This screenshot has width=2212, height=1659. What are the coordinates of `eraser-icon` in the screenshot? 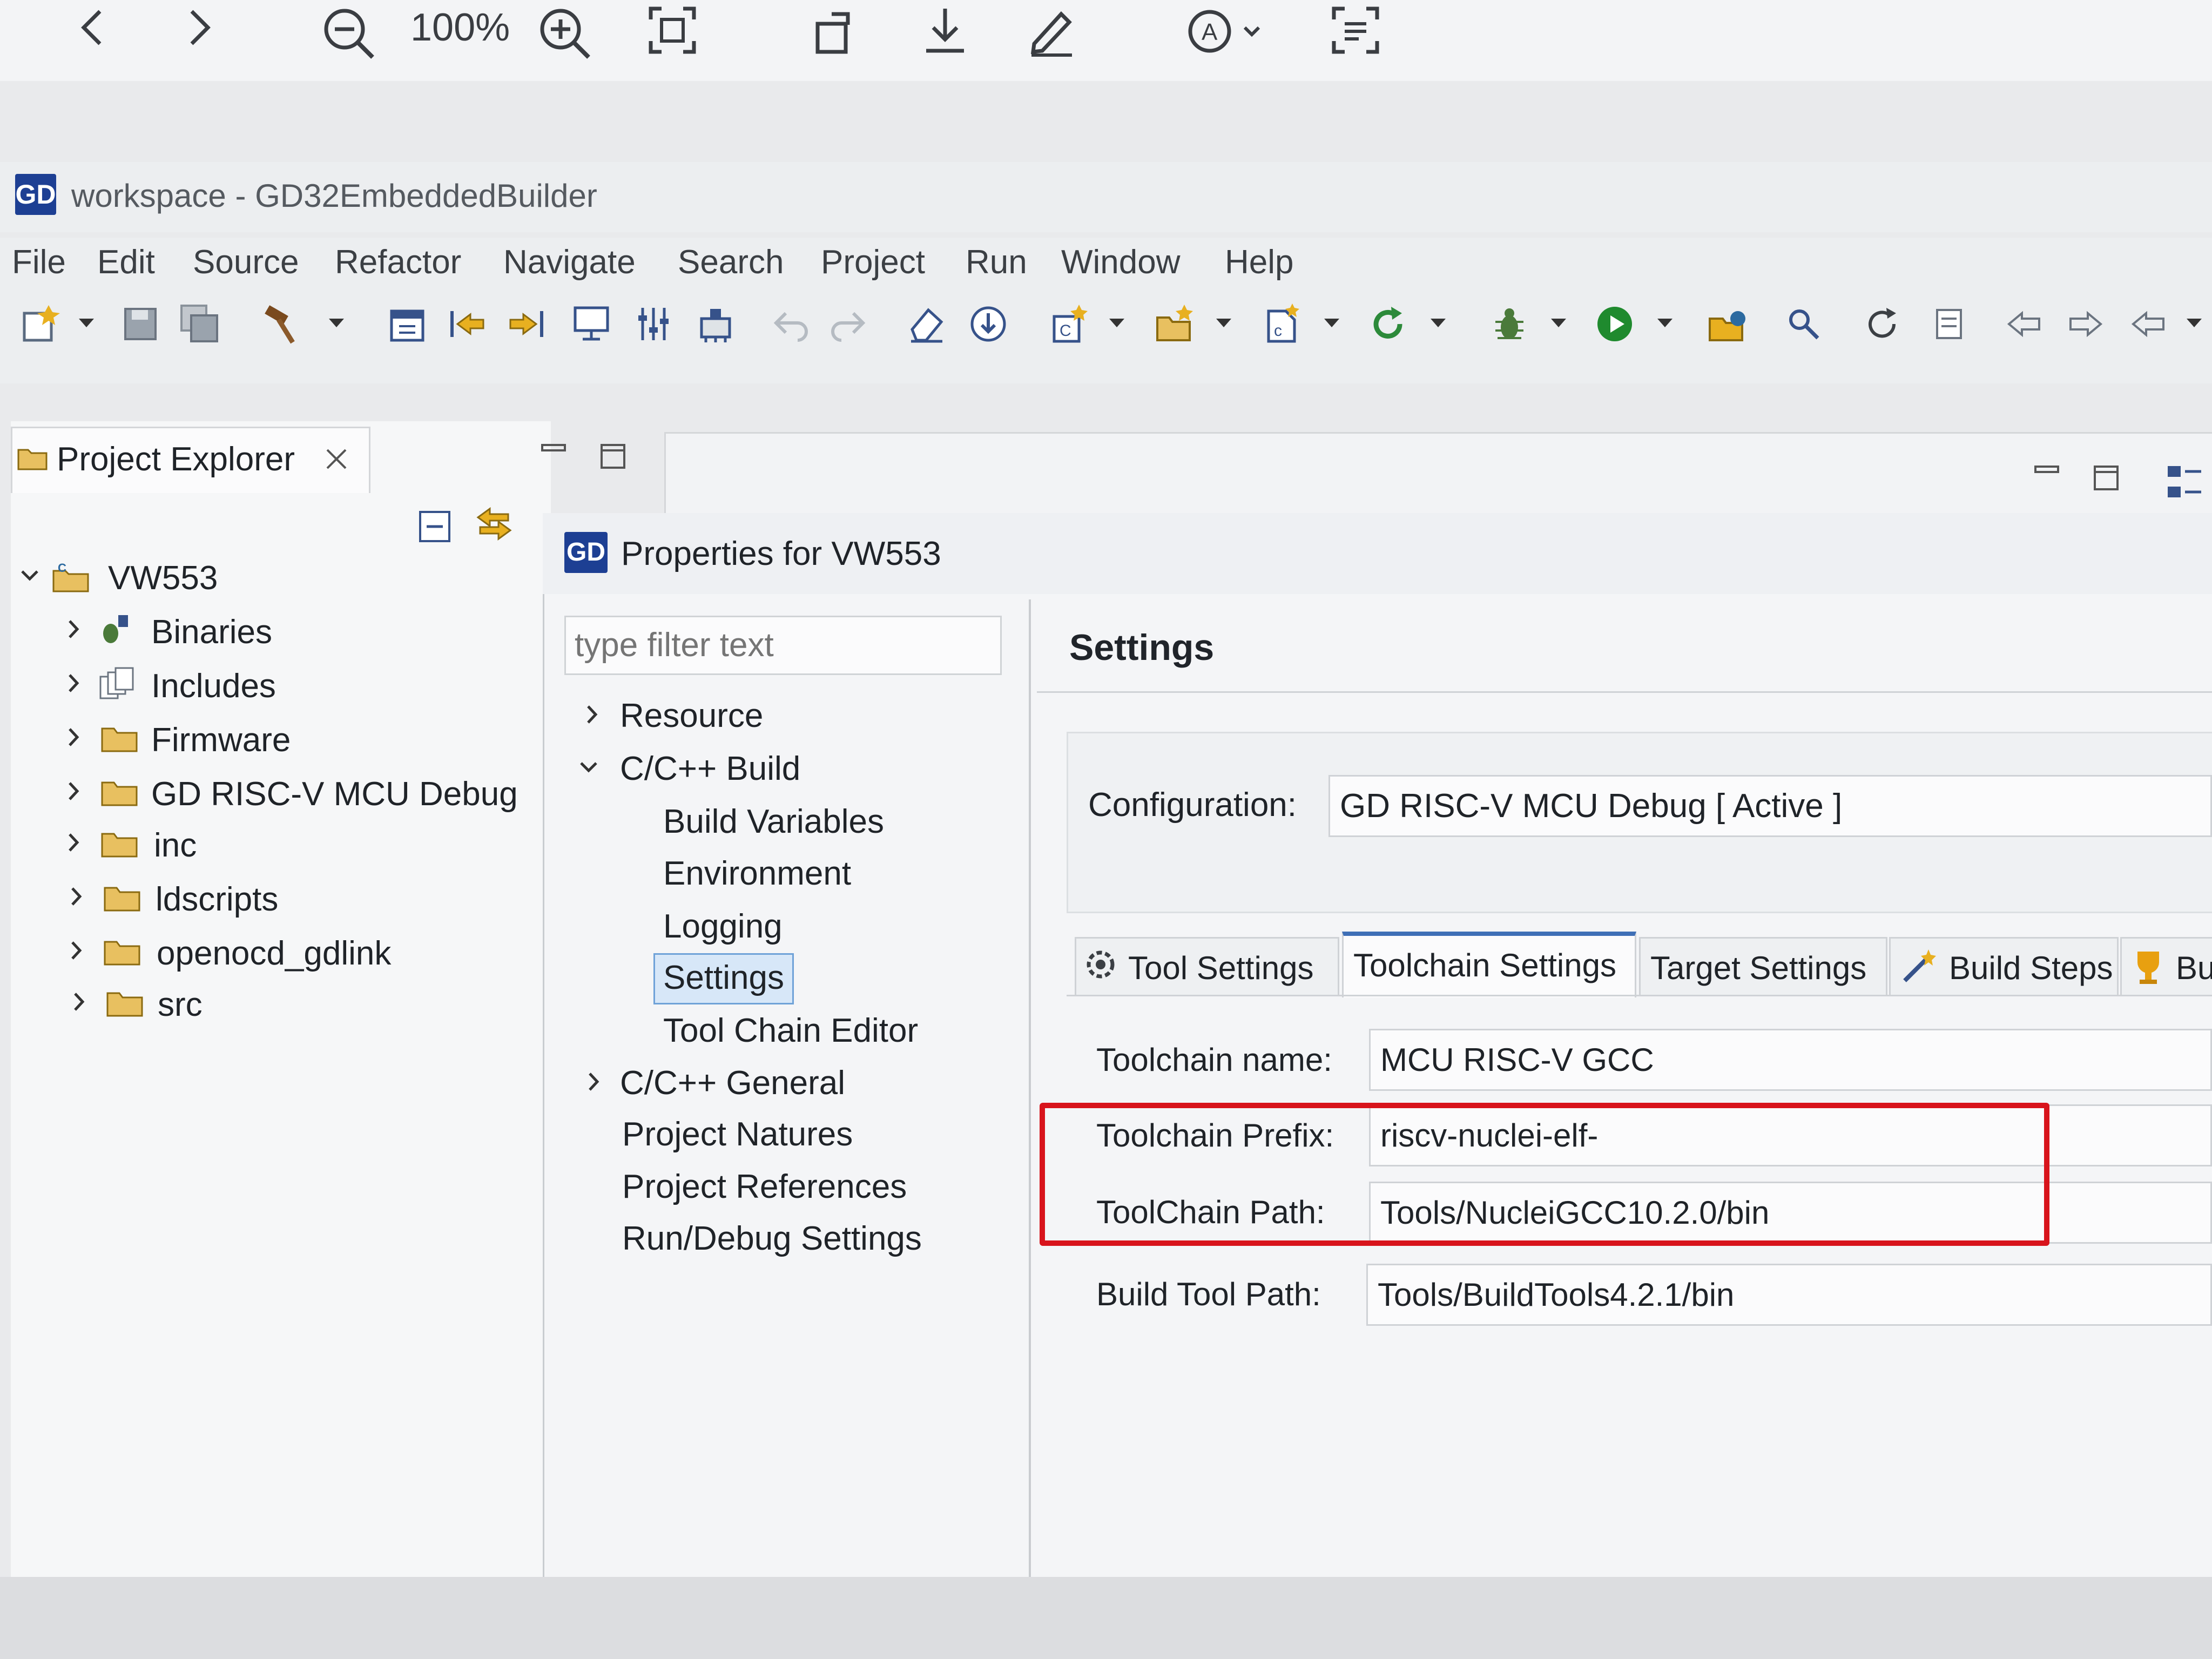 It's located at (926, 324).